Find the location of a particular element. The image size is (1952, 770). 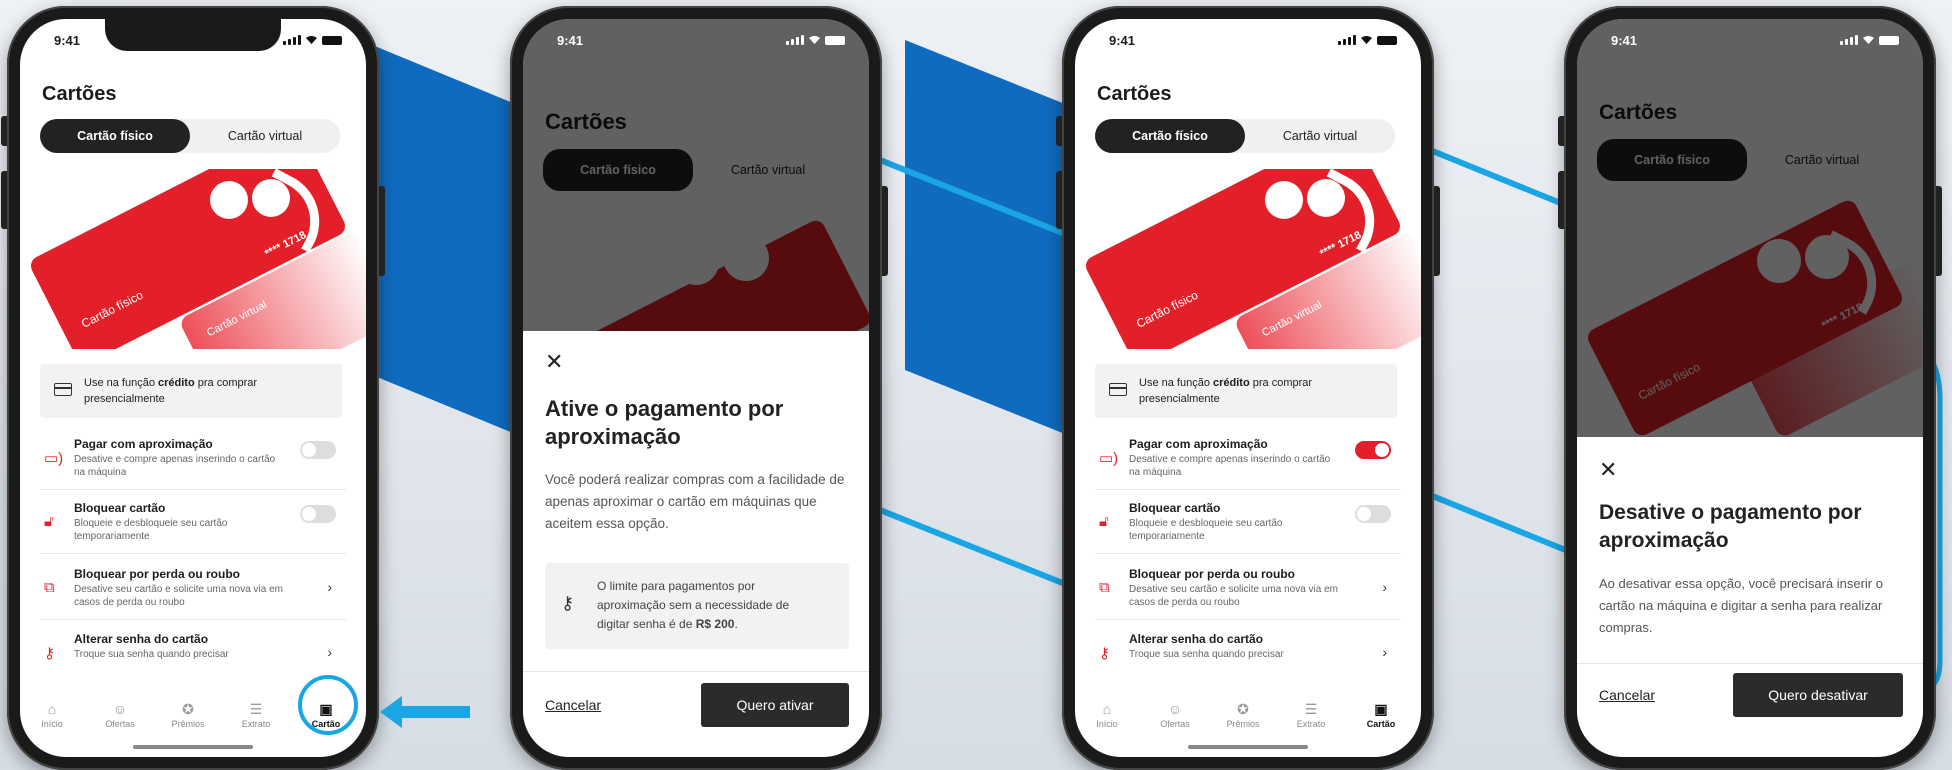

logo-circle is located at coordinates (229, 200).